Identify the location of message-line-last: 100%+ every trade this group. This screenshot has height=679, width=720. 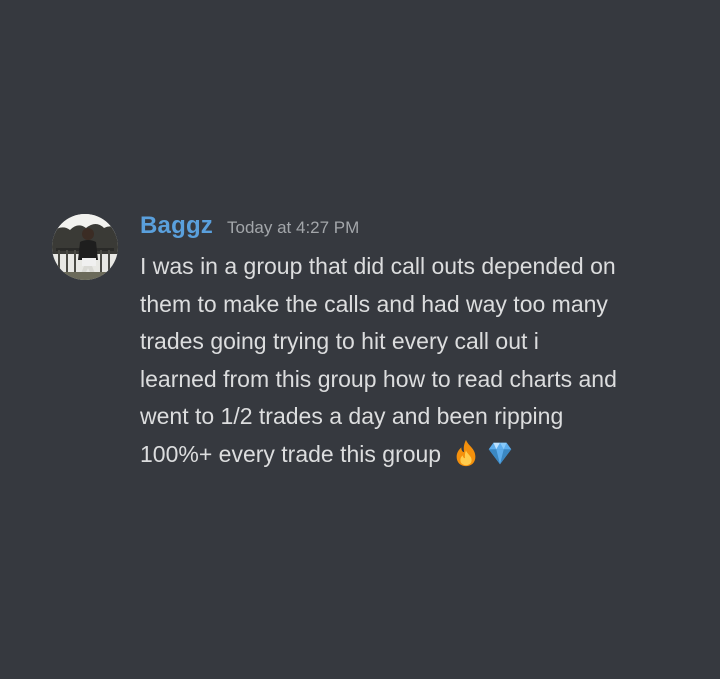
(416, 455).